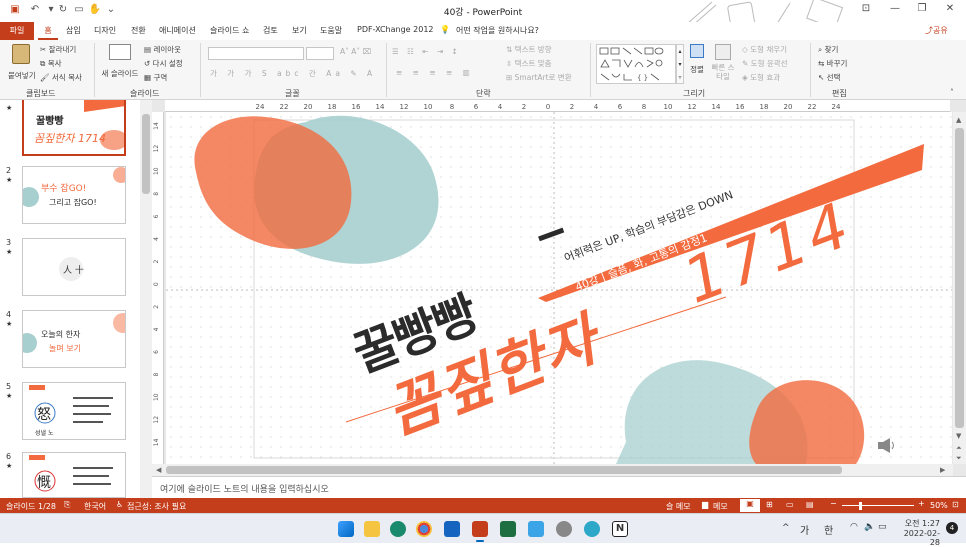  I want to click on section-button: ▦ 구역, so click(155, 77).